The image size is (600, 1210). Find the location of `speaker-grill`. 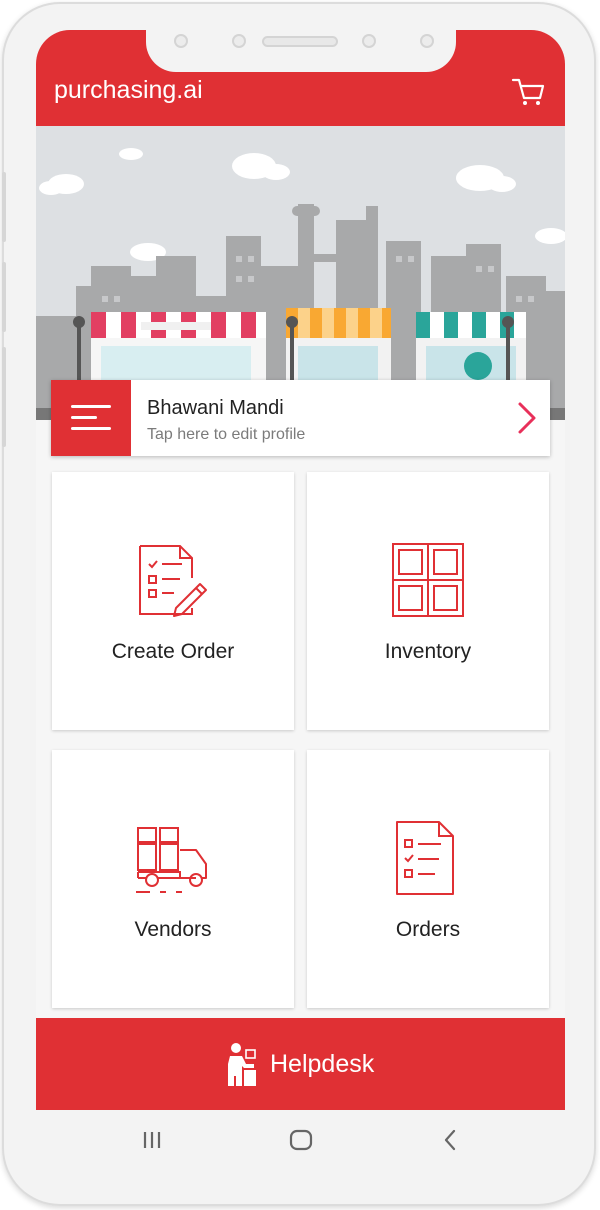

speaker-grill is located at coordinates (300, 41).